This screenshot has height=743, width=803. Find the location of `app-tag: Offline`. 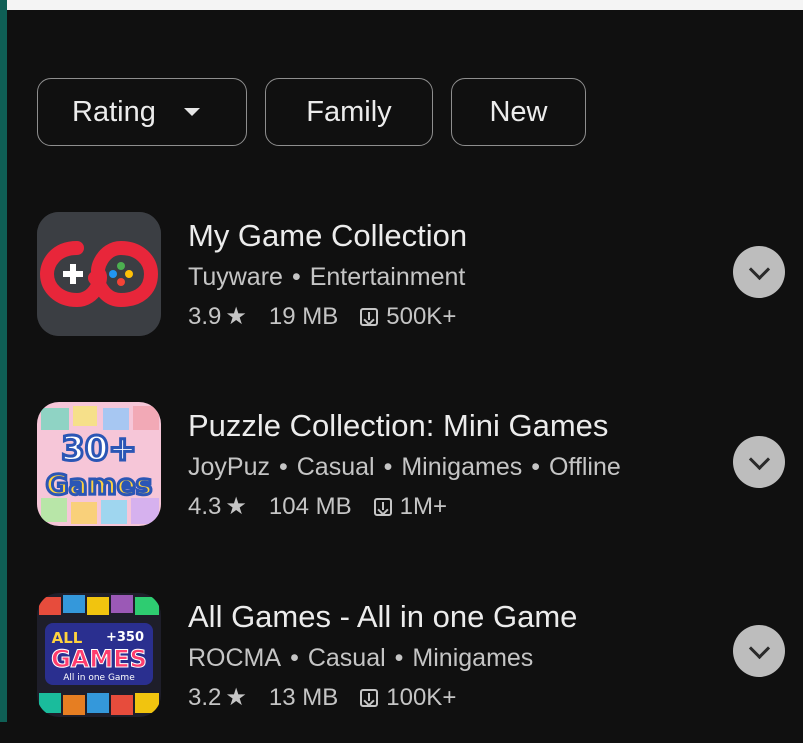

app-tag: Offline is located at coordinates (584, 467).